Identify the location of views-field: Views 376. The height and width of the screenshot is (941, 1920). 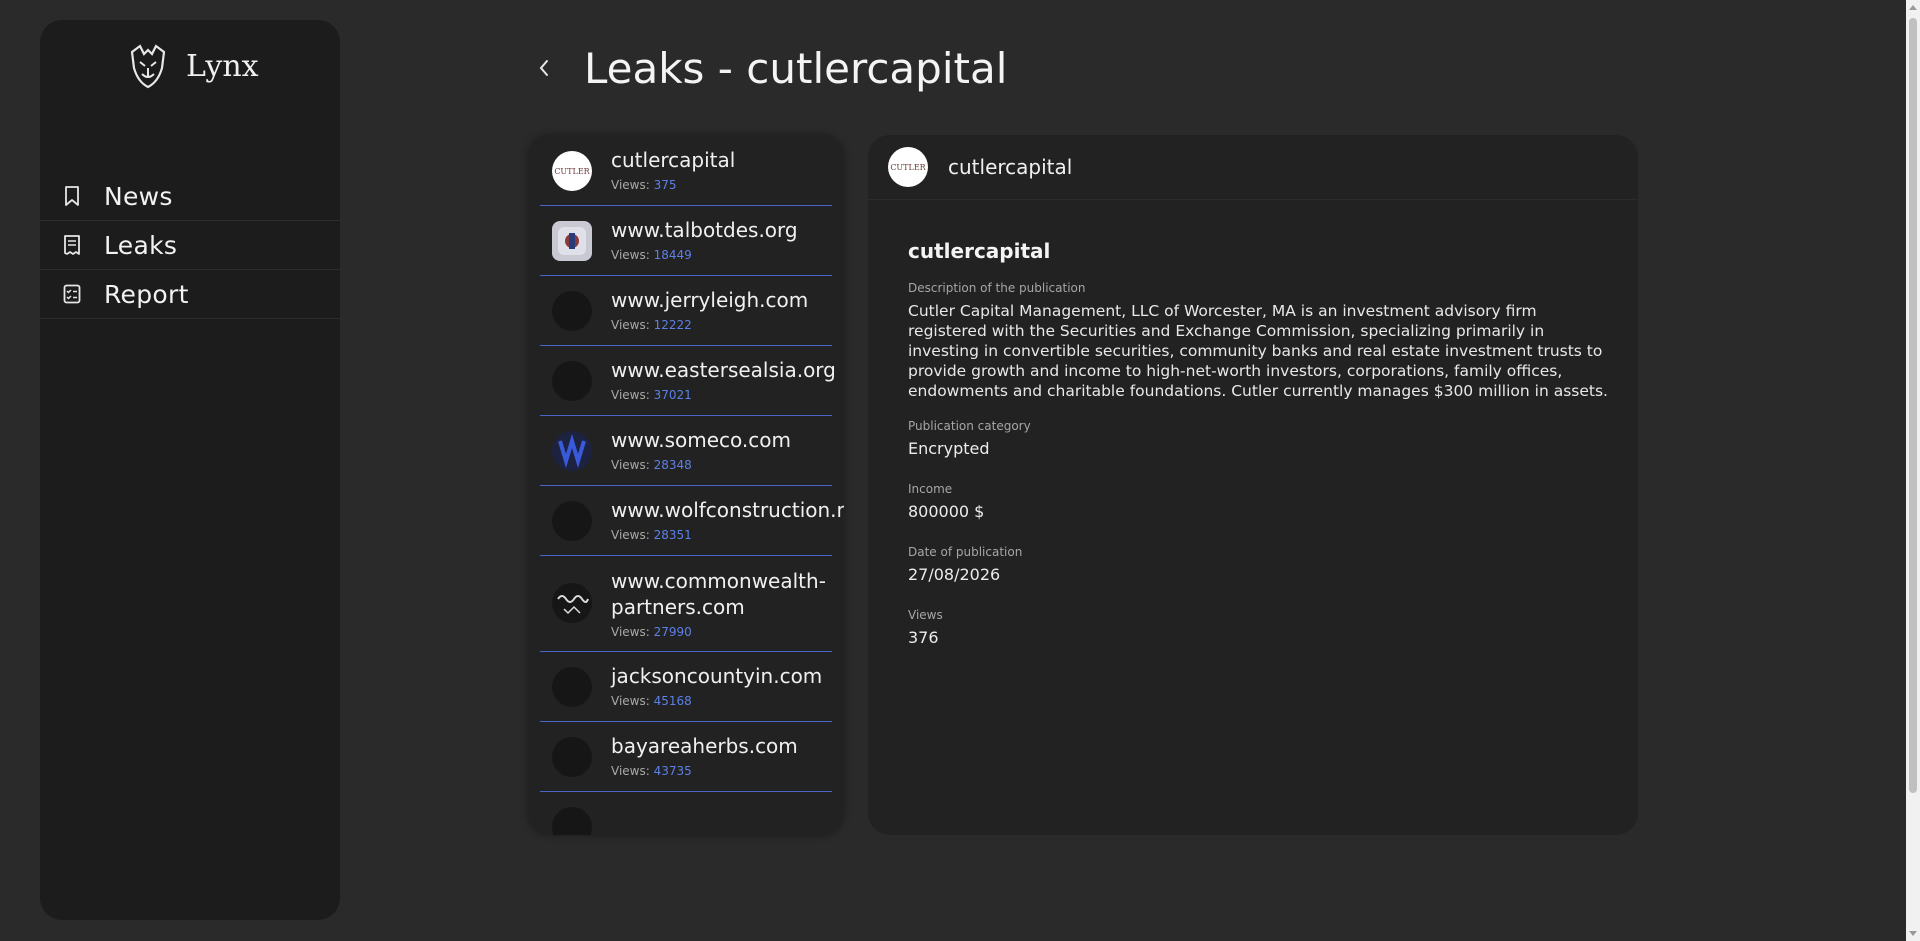
(1088, 639).